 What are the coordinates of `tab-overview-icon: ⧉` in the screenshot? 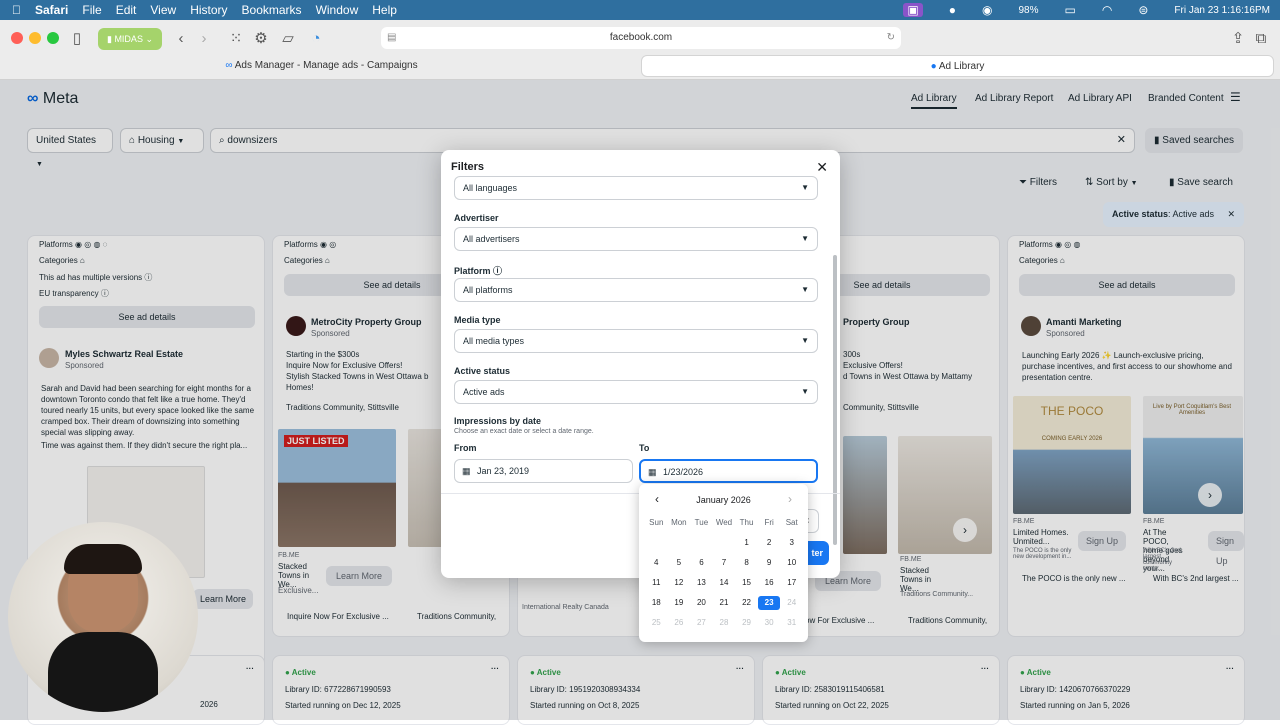 It's located at (1261, 39).